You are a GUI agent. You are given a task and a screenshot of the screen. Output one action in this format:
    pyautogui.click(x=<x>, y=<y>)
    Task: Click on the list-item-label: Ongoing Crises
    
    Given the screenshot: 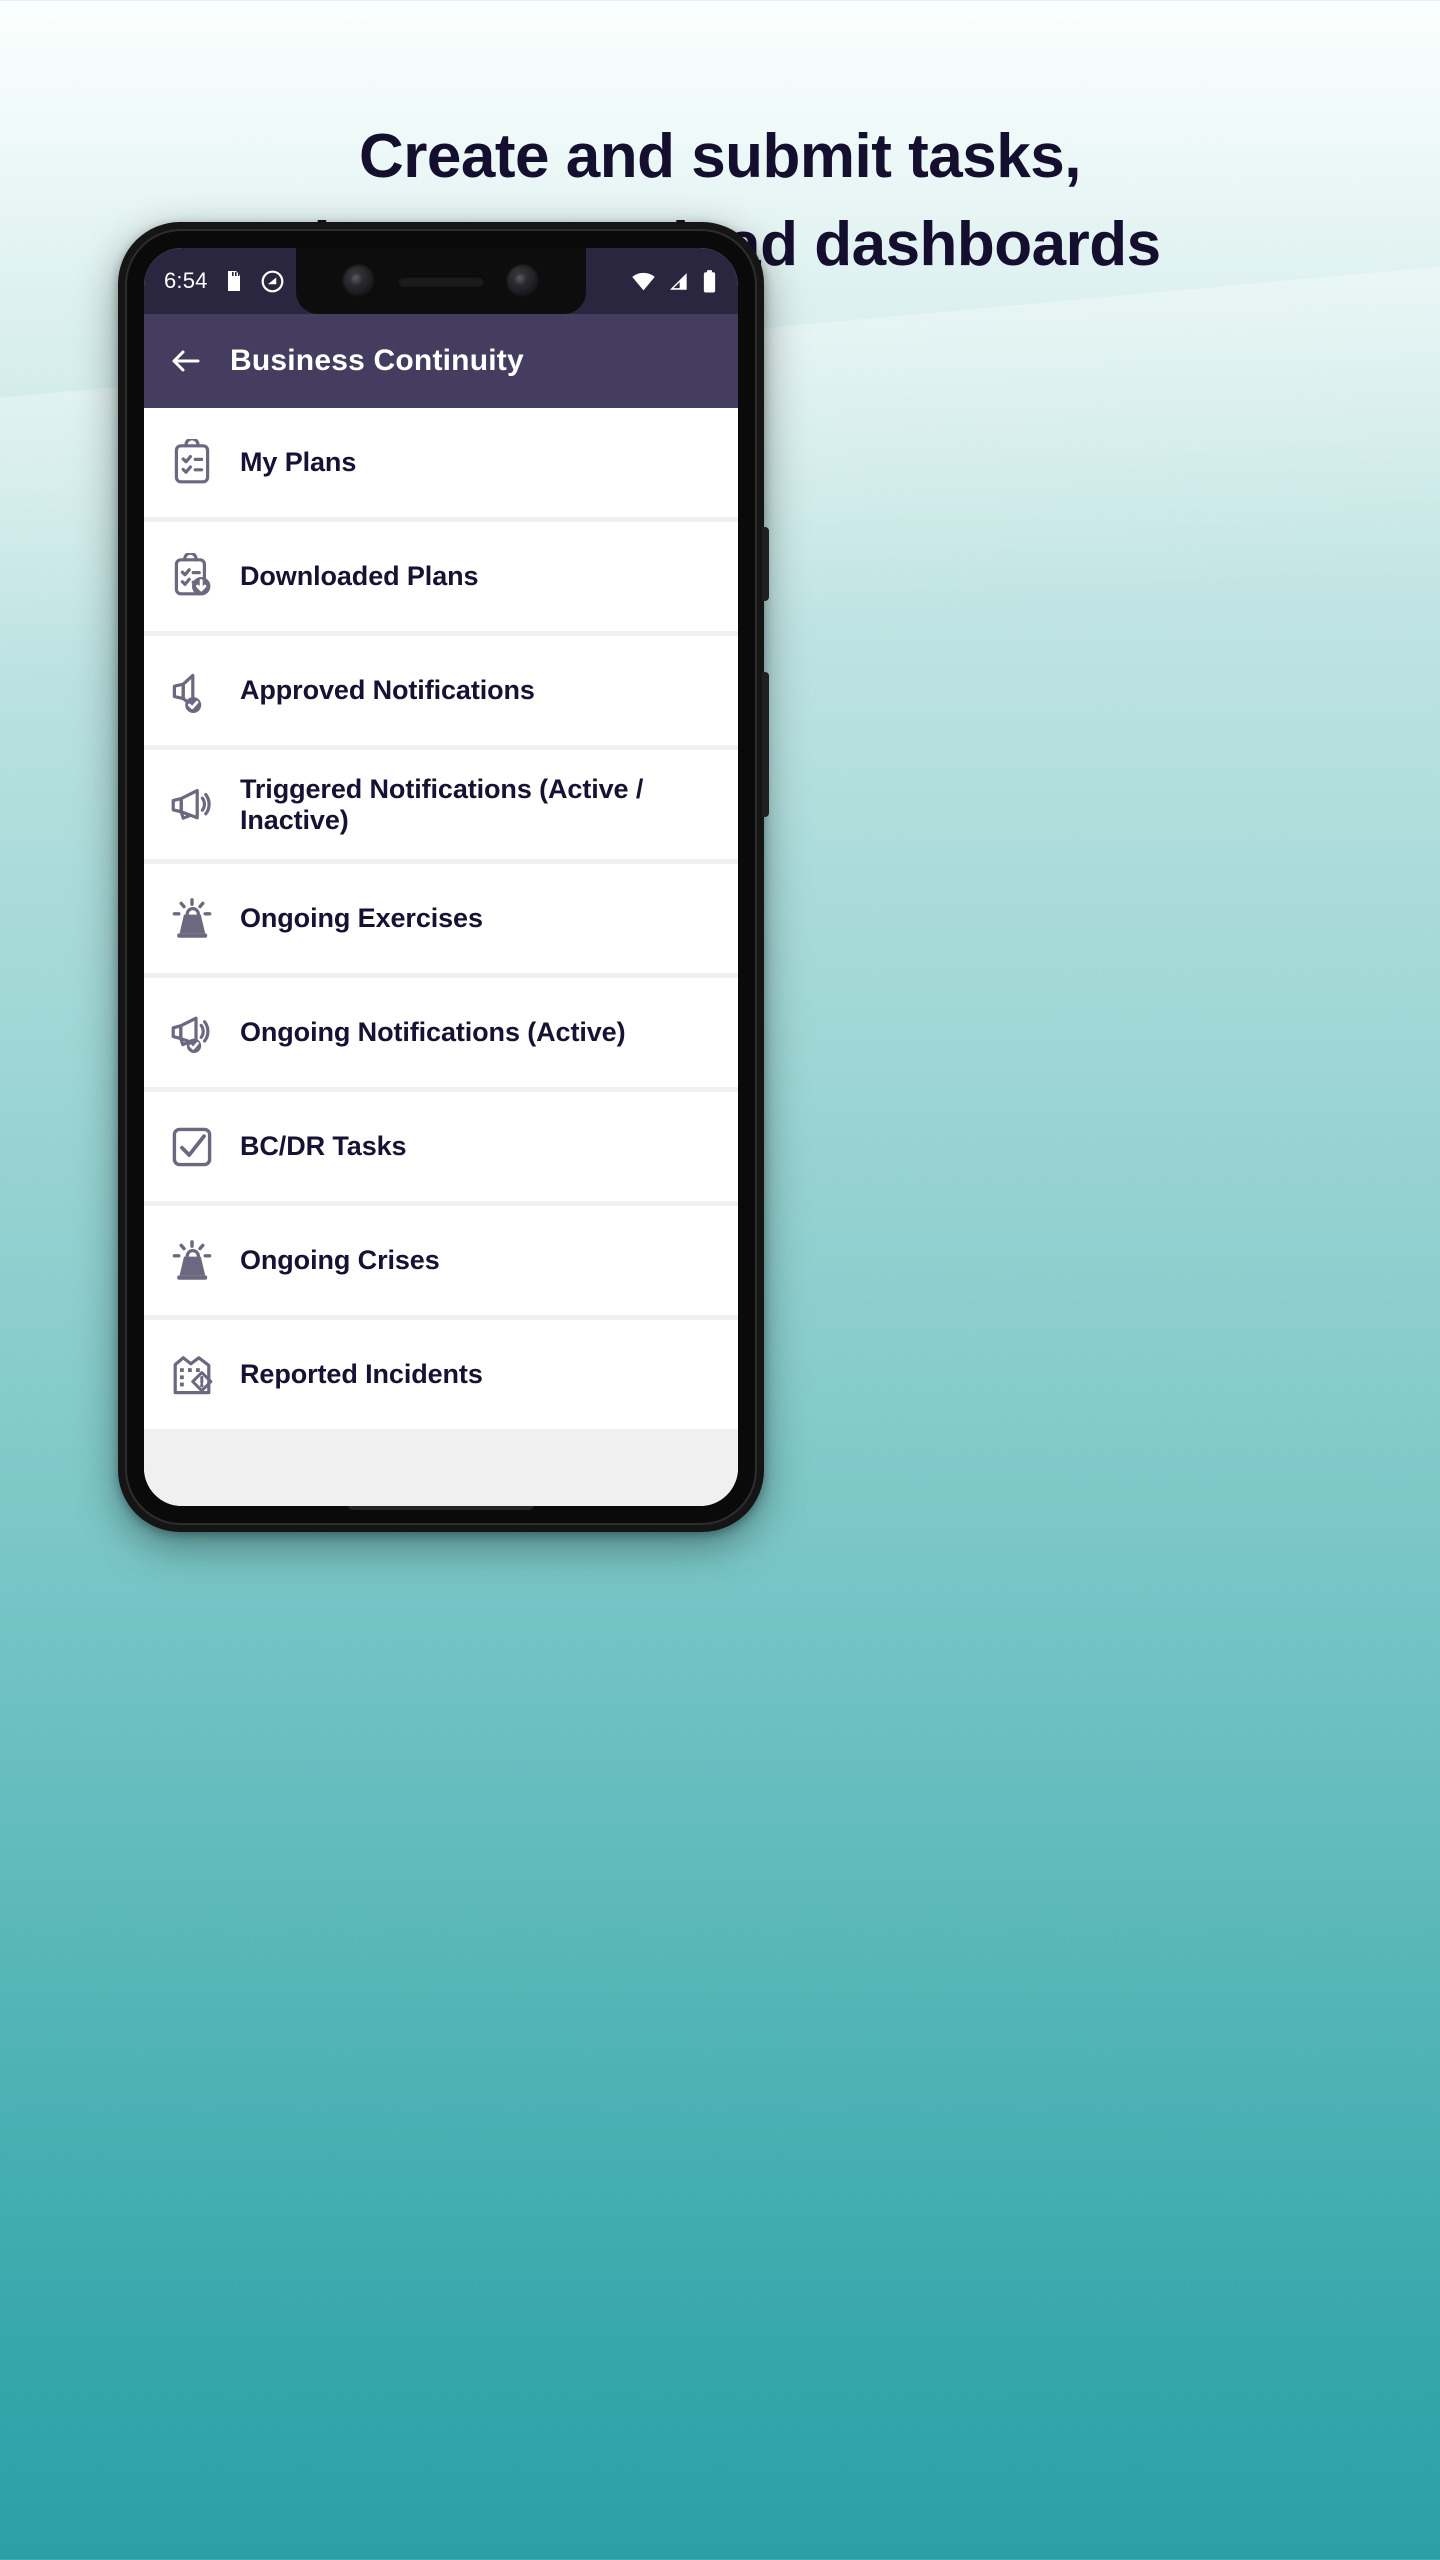 What is the action you would take?
    pyautogui.click(x=340, y=1260)
    